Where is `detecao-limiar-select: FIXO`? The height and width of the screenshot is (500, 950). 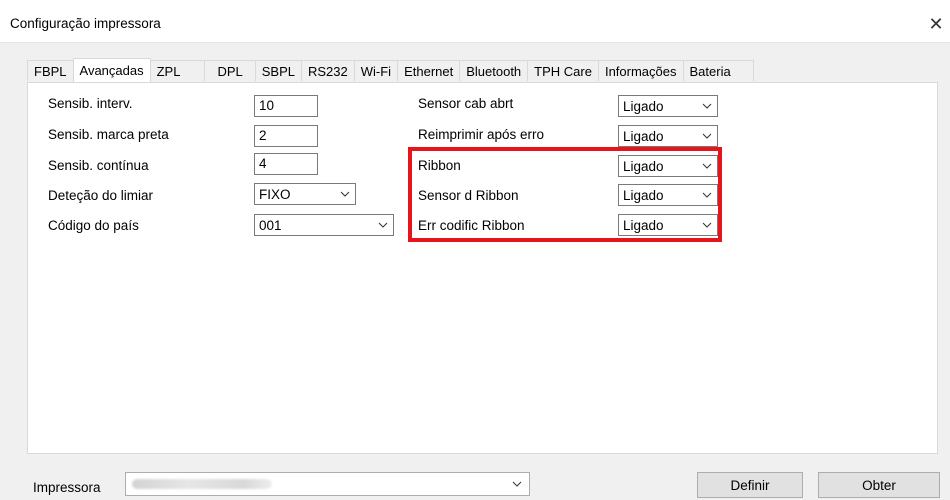 detecao-limiar-select: FIXO is located at coordinates (305, 194).